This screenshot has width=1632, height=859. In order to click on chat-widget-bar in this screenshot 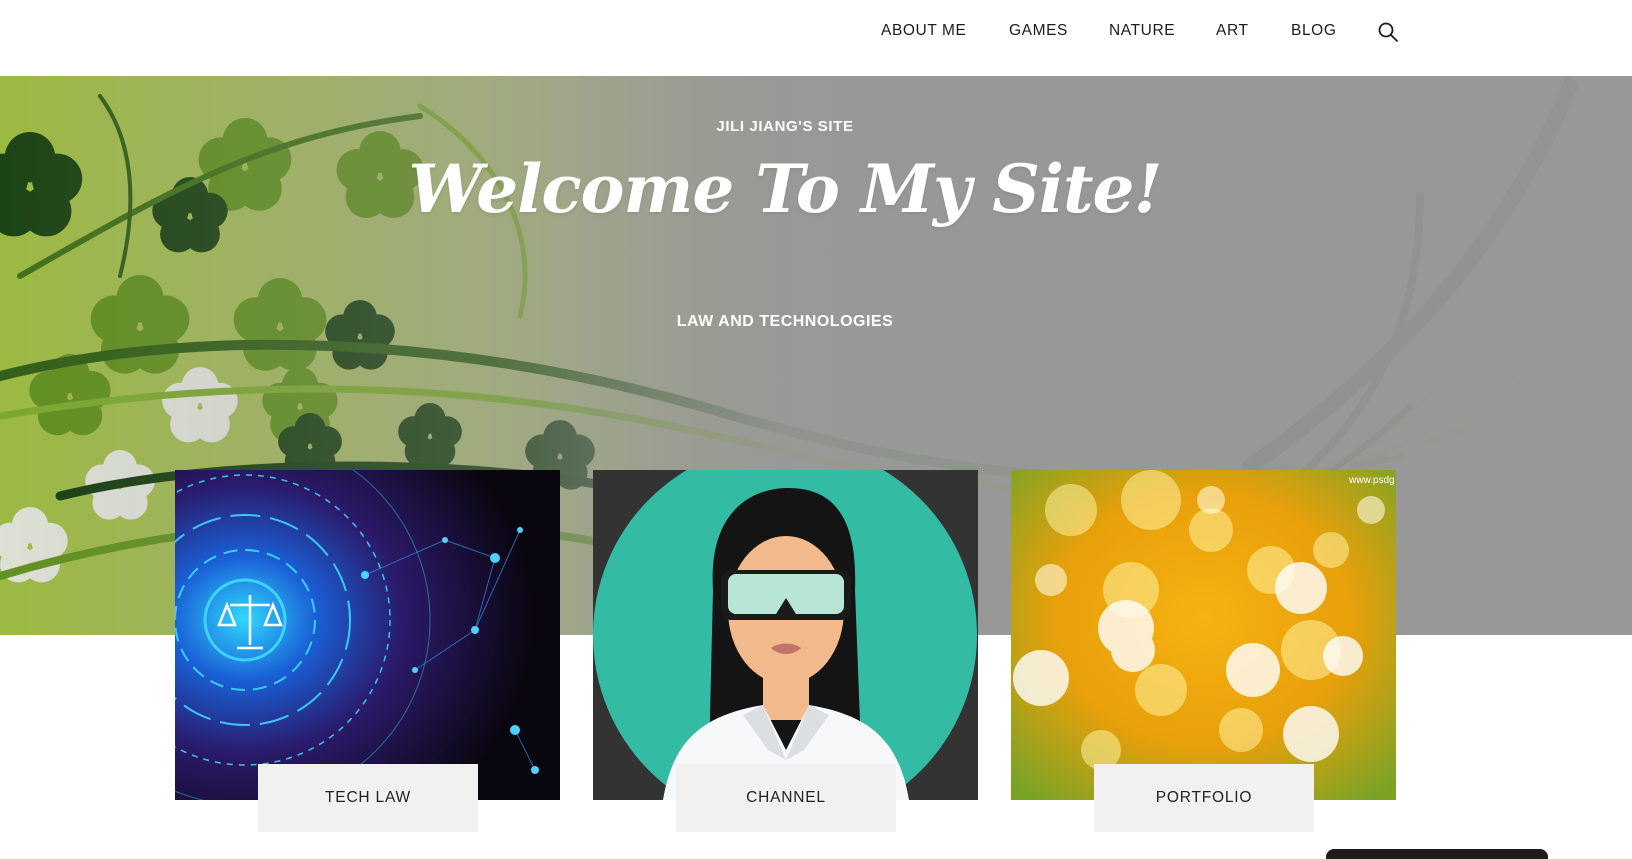, I will do `click(1437, 854)`.